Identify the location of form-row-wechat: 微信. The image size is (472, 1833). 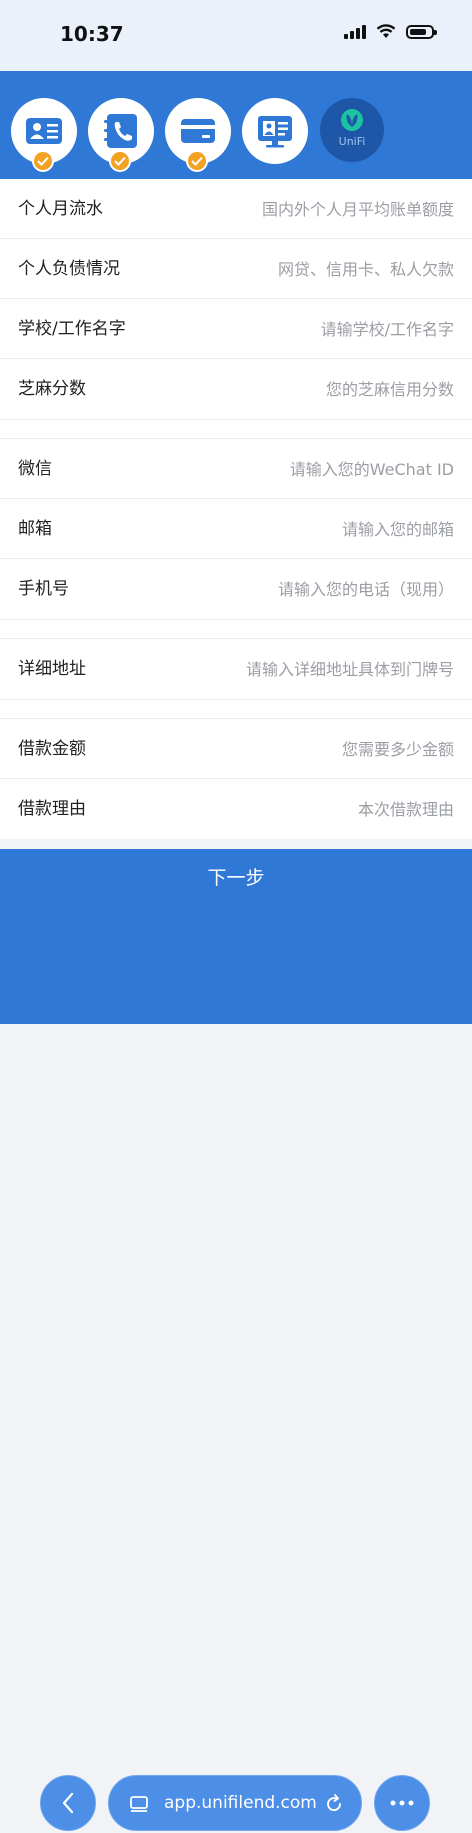
(236, 469).